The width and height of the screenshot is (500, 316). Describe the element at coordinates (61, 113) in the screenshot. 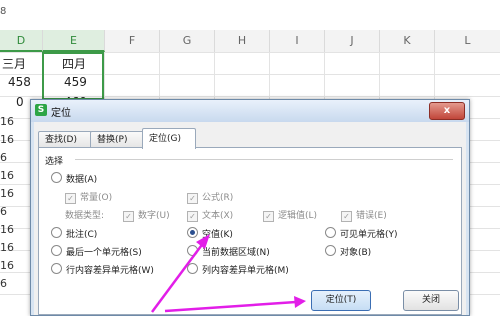

I see `dialog-title: 定位` at that location.